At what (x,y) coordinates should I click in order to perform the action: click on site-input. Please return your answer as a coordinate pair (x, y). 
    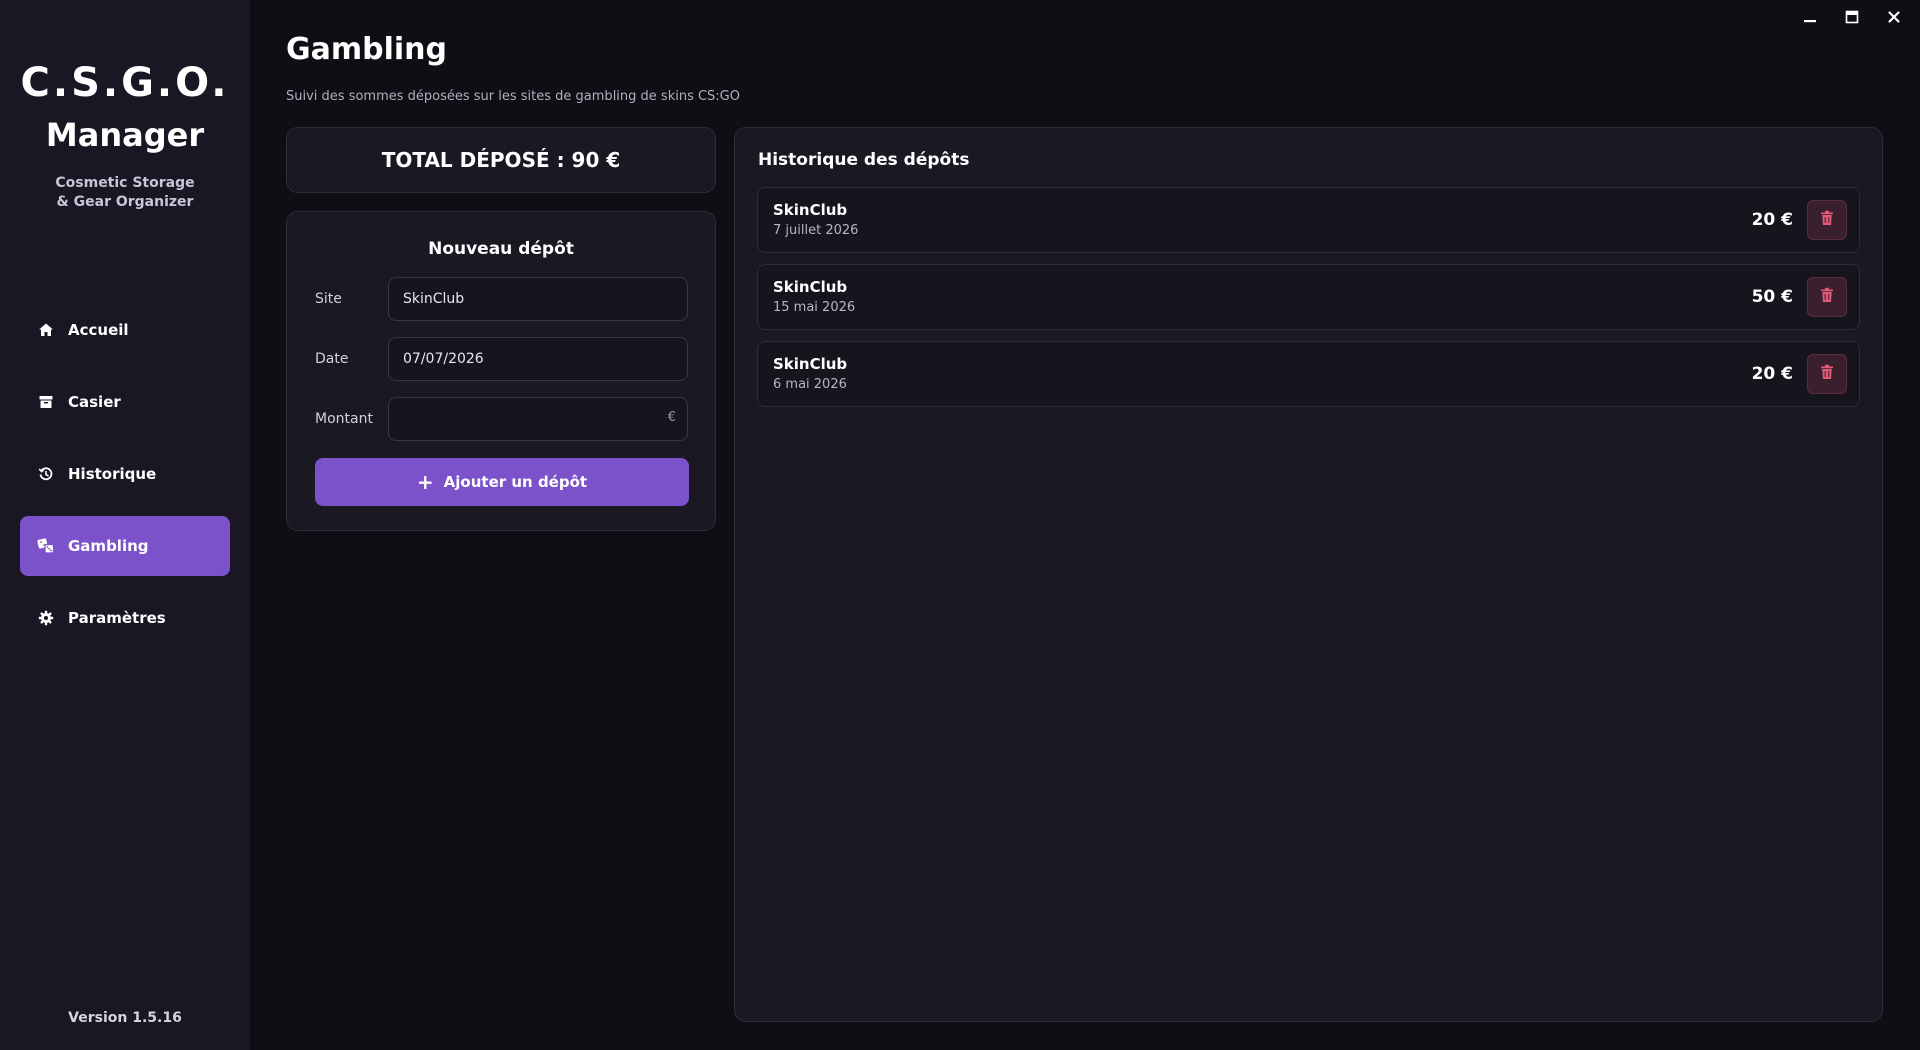
    Looking at the image, I should click on (538, 299).